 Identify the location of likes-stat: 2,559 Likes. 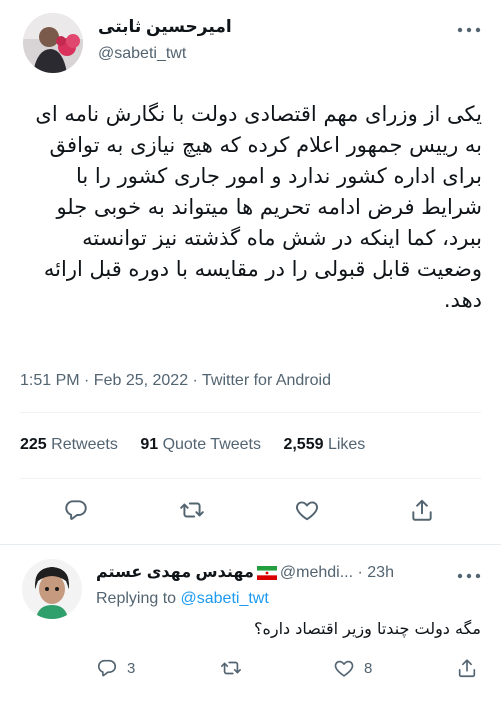
(324, 445).